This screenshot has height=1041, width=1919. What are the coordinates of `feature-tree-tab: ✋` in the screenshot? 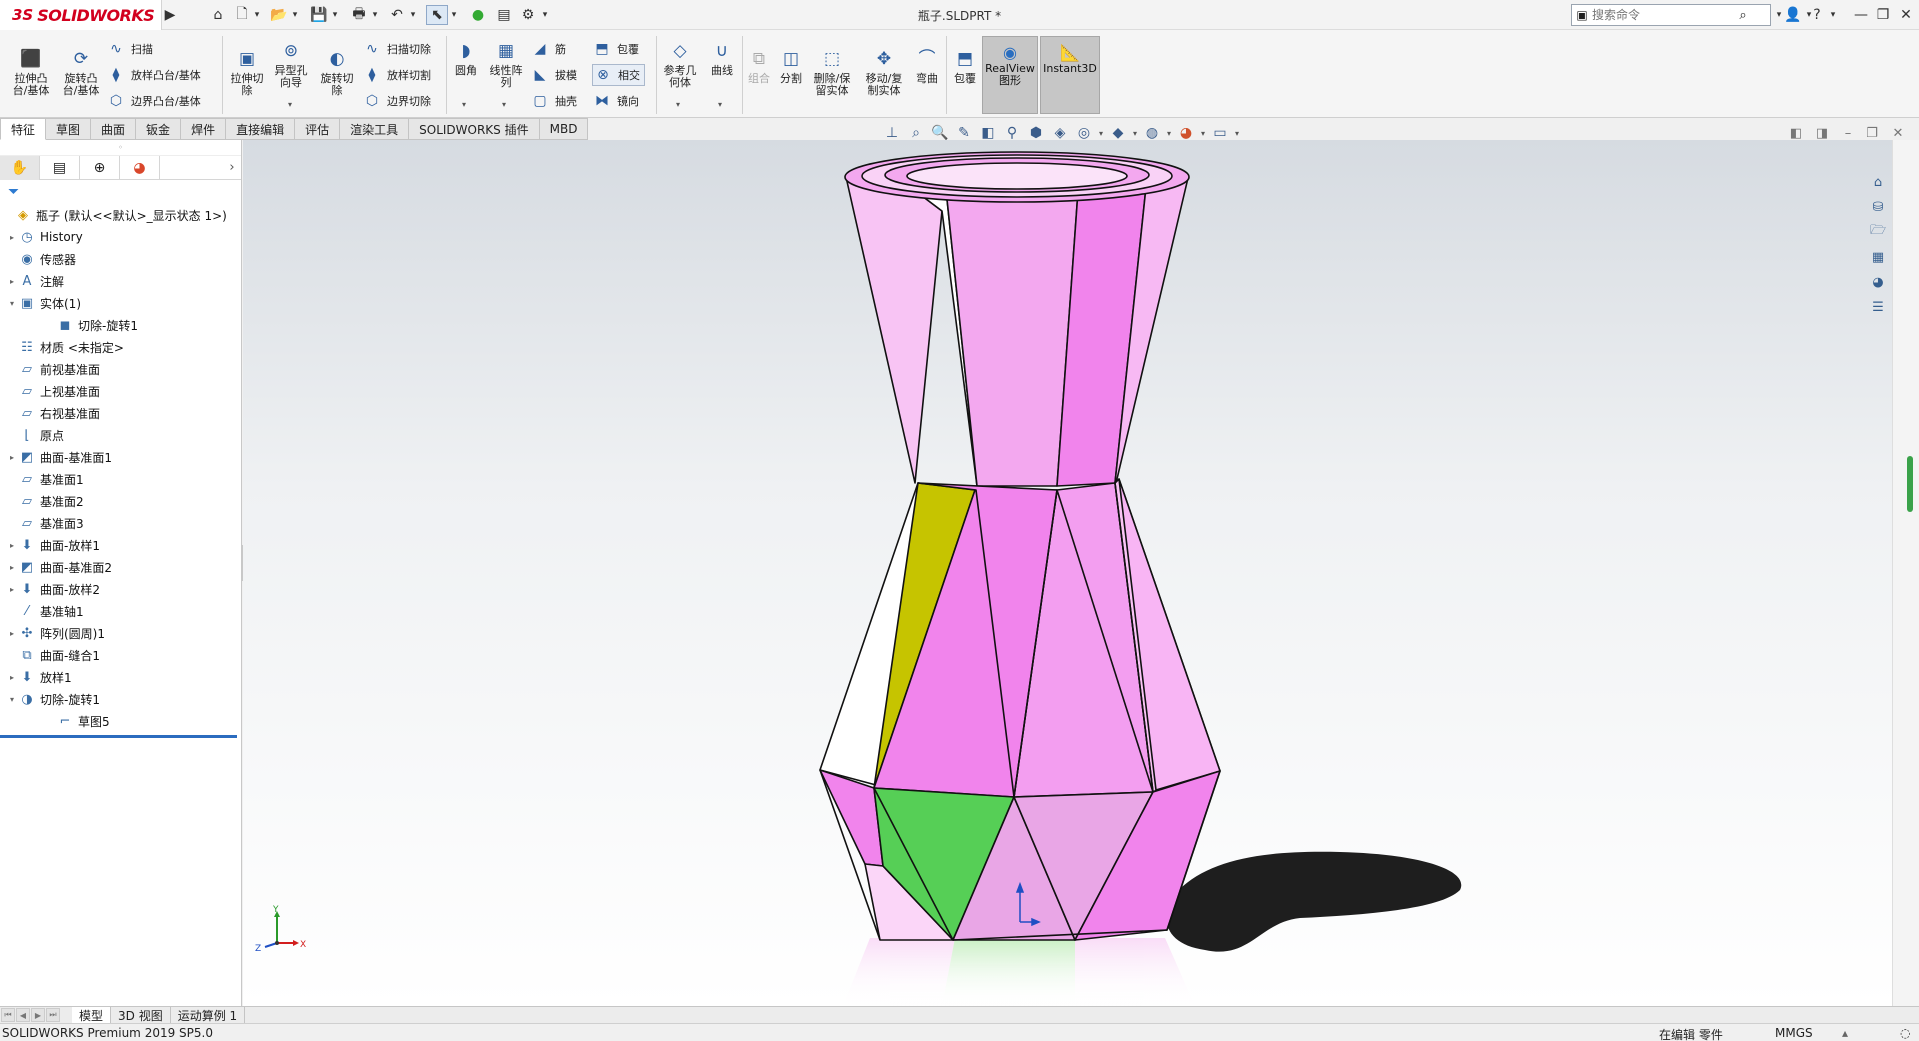 It's located at (20, 167).